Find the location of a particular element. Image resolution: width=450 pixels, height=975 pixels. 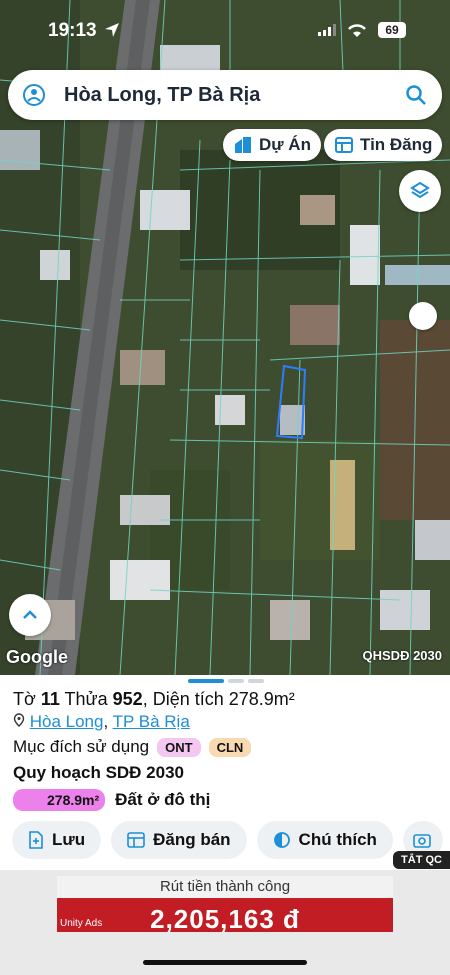

plan-overlay-label: QHSDĐ 2030 is located at coordinates (402, 655).